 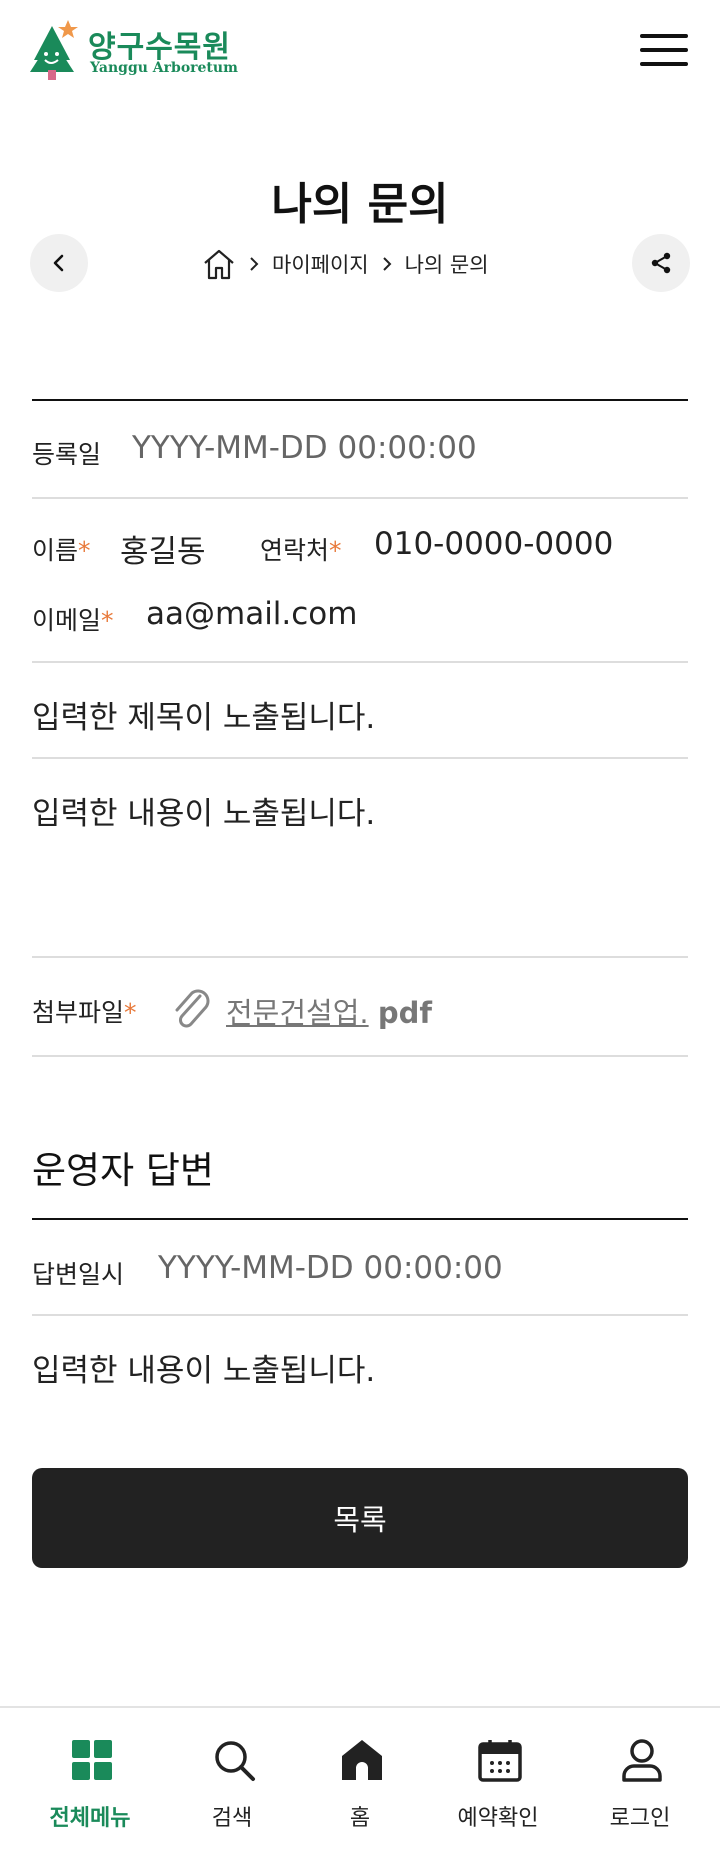 What do you see at coordinates (304, 448) in the screenshot?
I see `registered-date-value: YYYY-MM-DD 00:00:00` at bounding box center [304, 448].